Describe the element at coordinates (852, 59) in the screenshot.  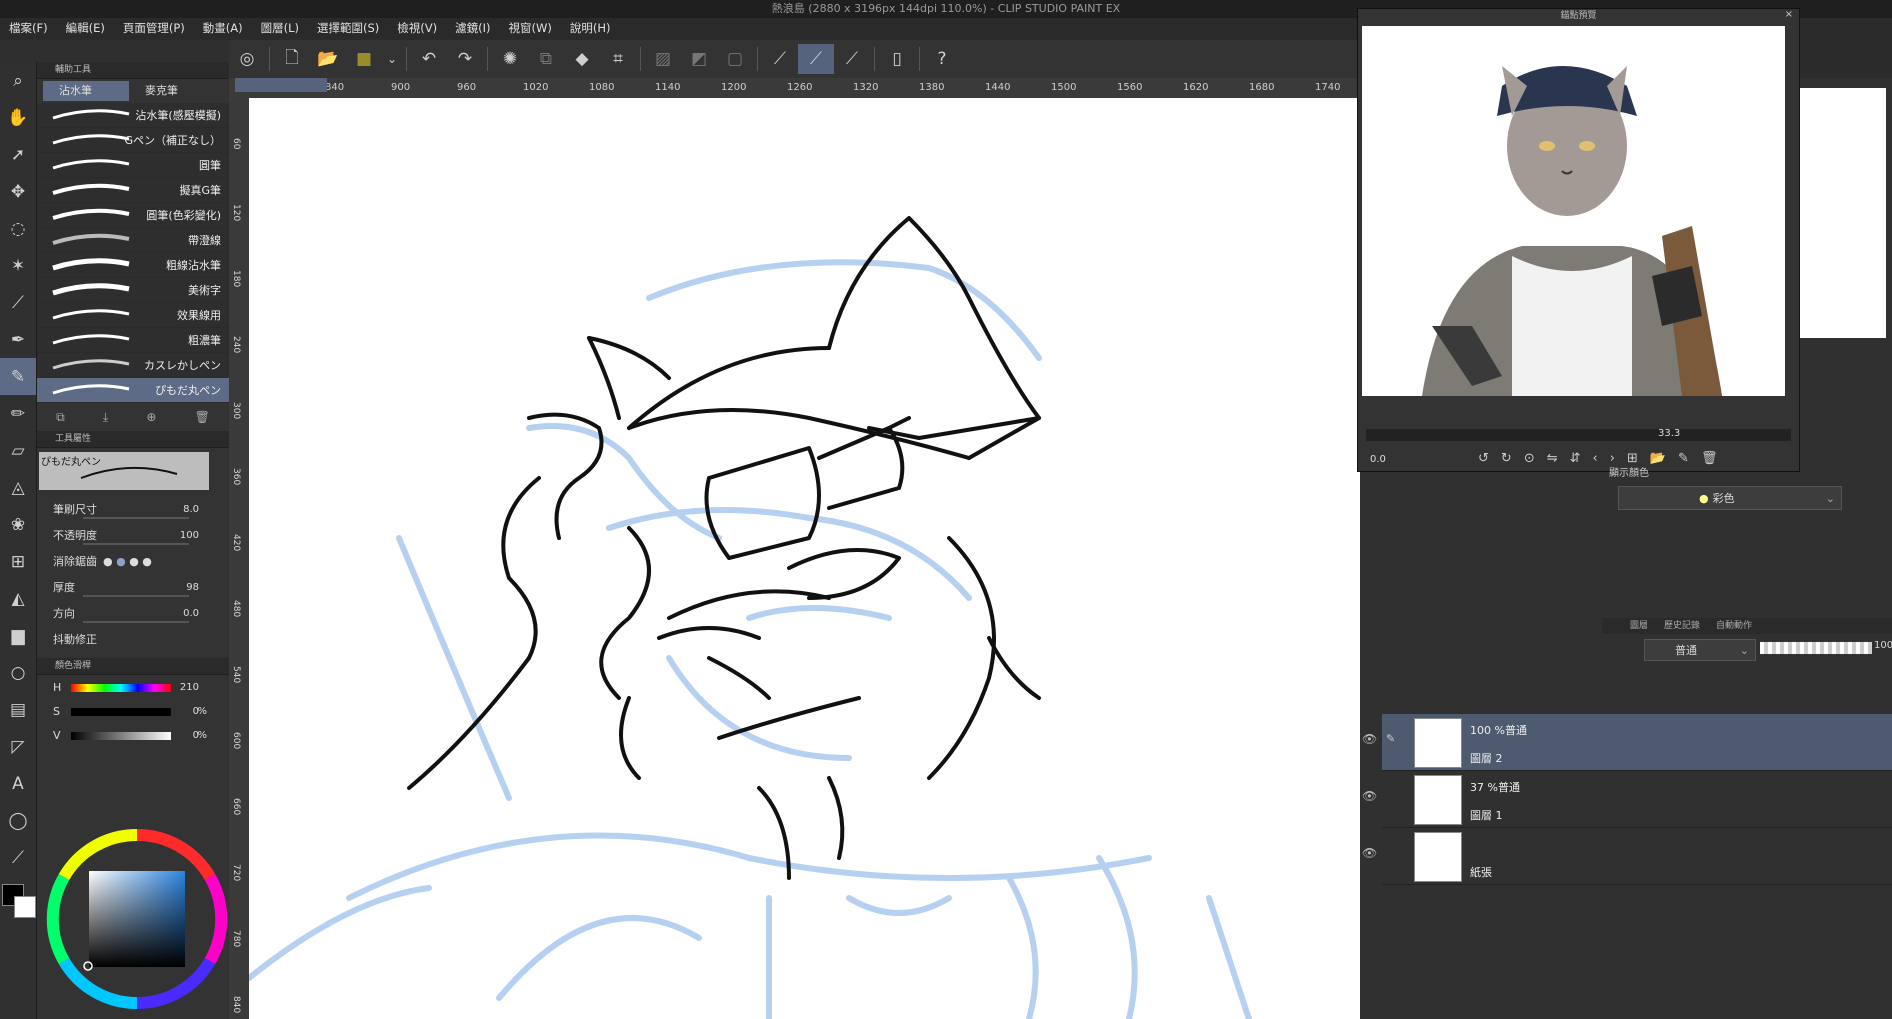
I see `grid-snap-icon: ⟋` at that location.